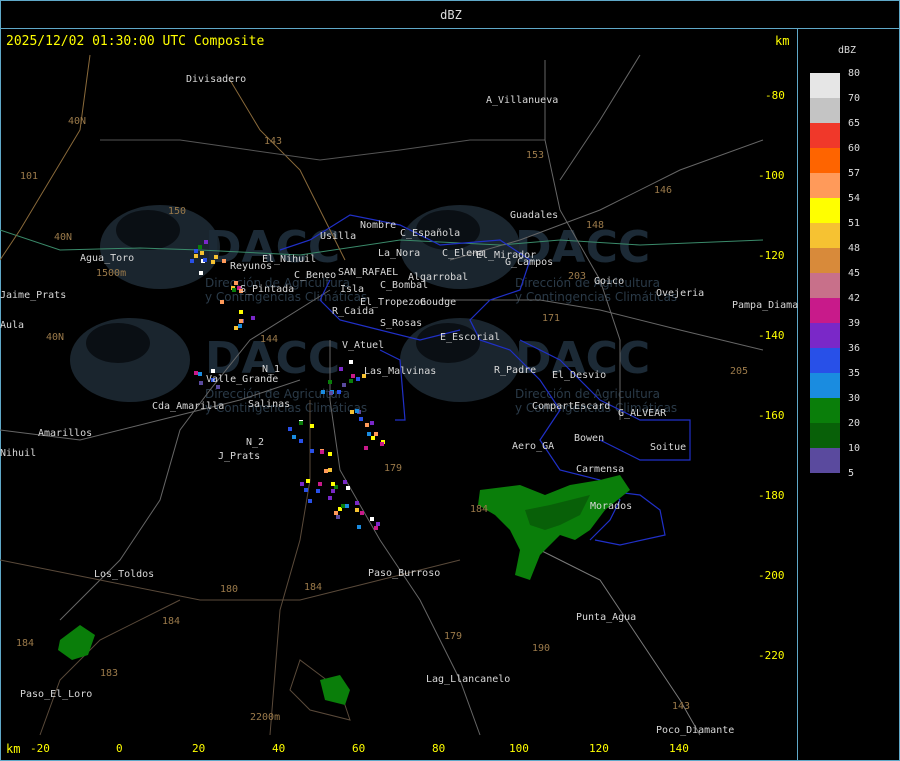 This screenshot has width=900, height=761. I want to click on svg-text: Aero_GA, so click(533, 446).